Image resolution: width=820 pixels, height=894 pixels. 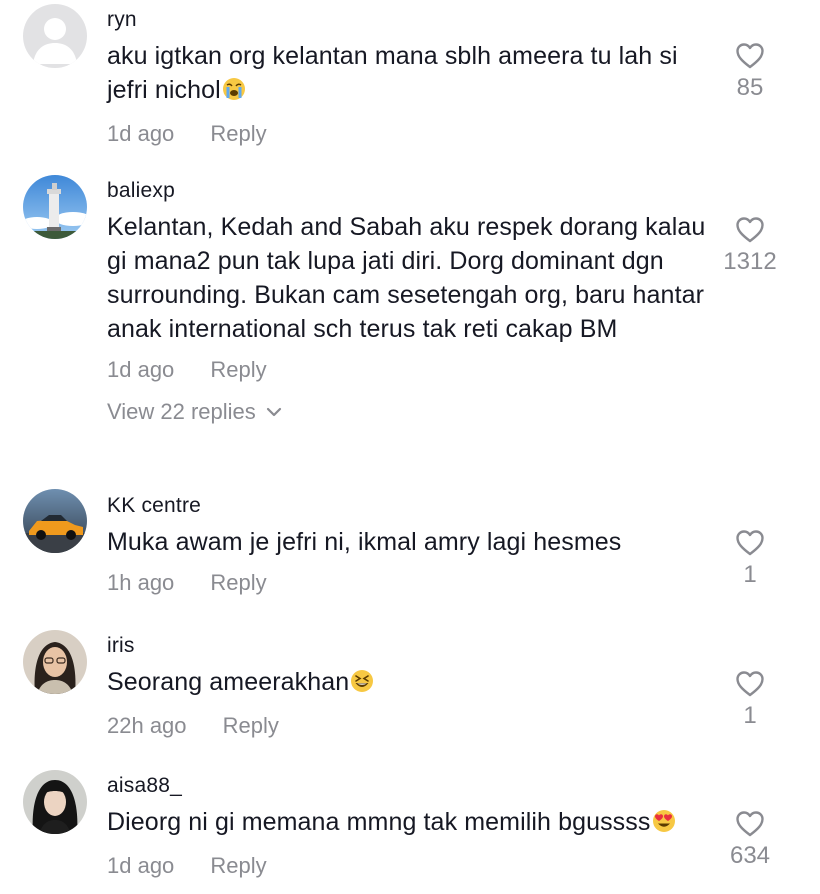 I want to click on view-replies-button: View 22 replies, so click(x=194, y=412).